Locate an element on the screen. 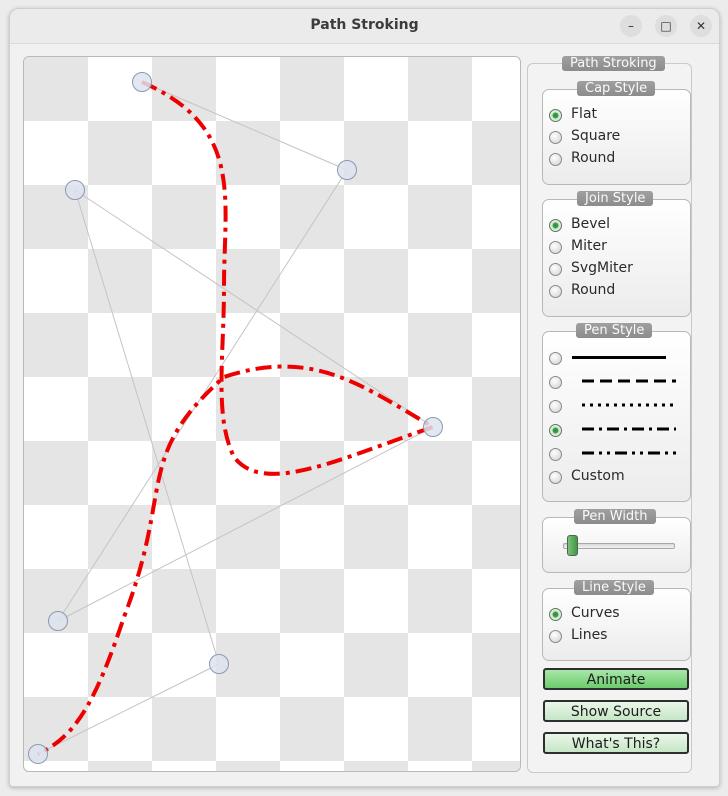 This screenshot has width=728, height=796. join-round-radio is located at coordinates (555, 291).